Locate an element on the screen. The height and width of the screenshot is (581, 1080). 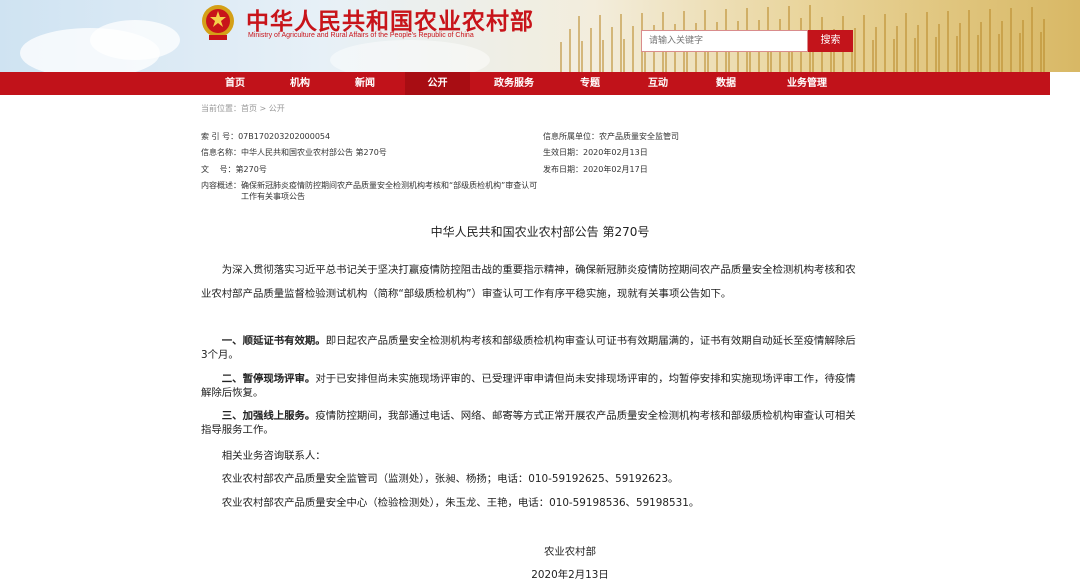
meta-doc-no: 文 号：第270号 is located at coordinates (234, 170).